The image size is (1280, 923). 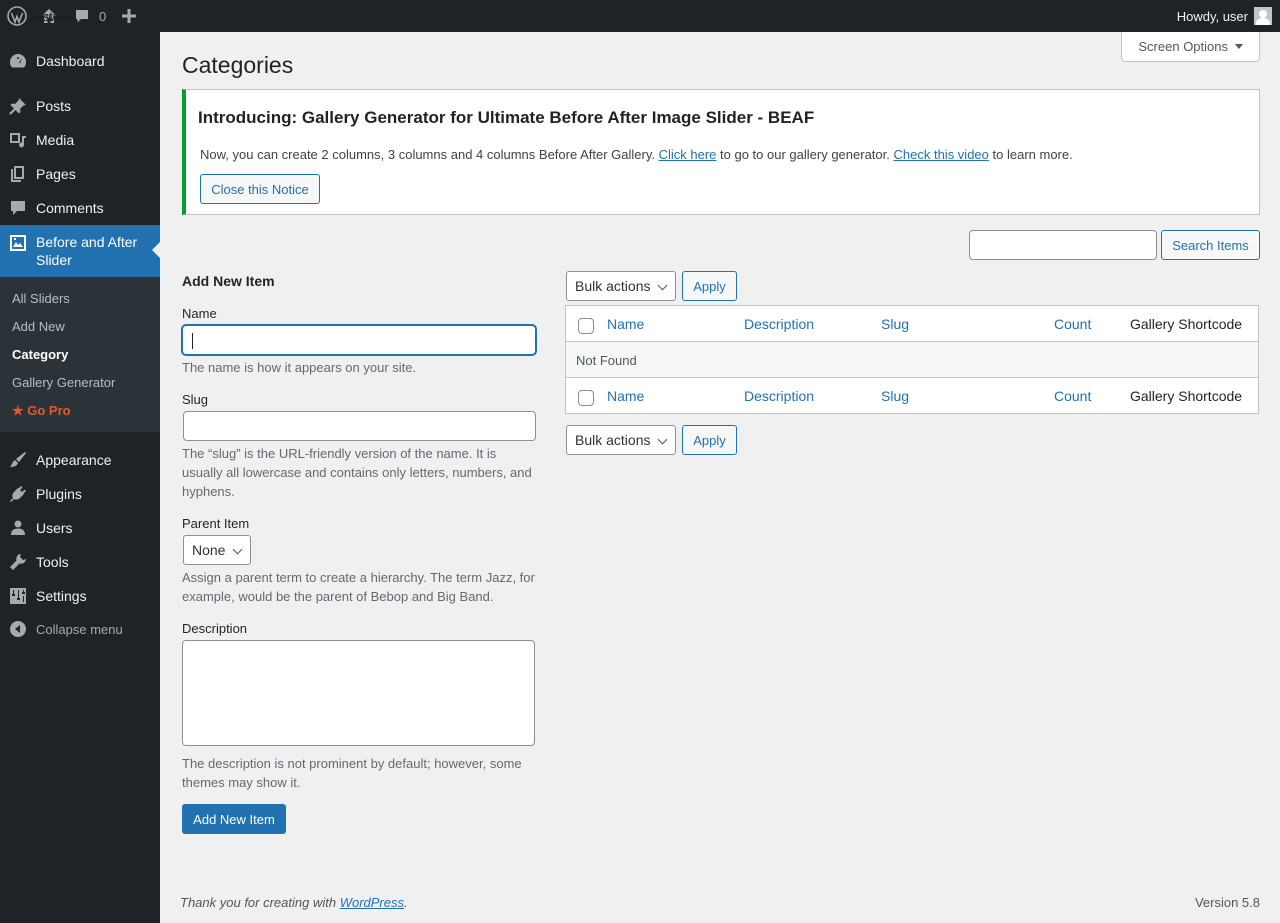 What do you see at coordinates (1228, 16) in the screenshot?
I see `account-menu: Howdy, user` at bounding box center [1228, 16].